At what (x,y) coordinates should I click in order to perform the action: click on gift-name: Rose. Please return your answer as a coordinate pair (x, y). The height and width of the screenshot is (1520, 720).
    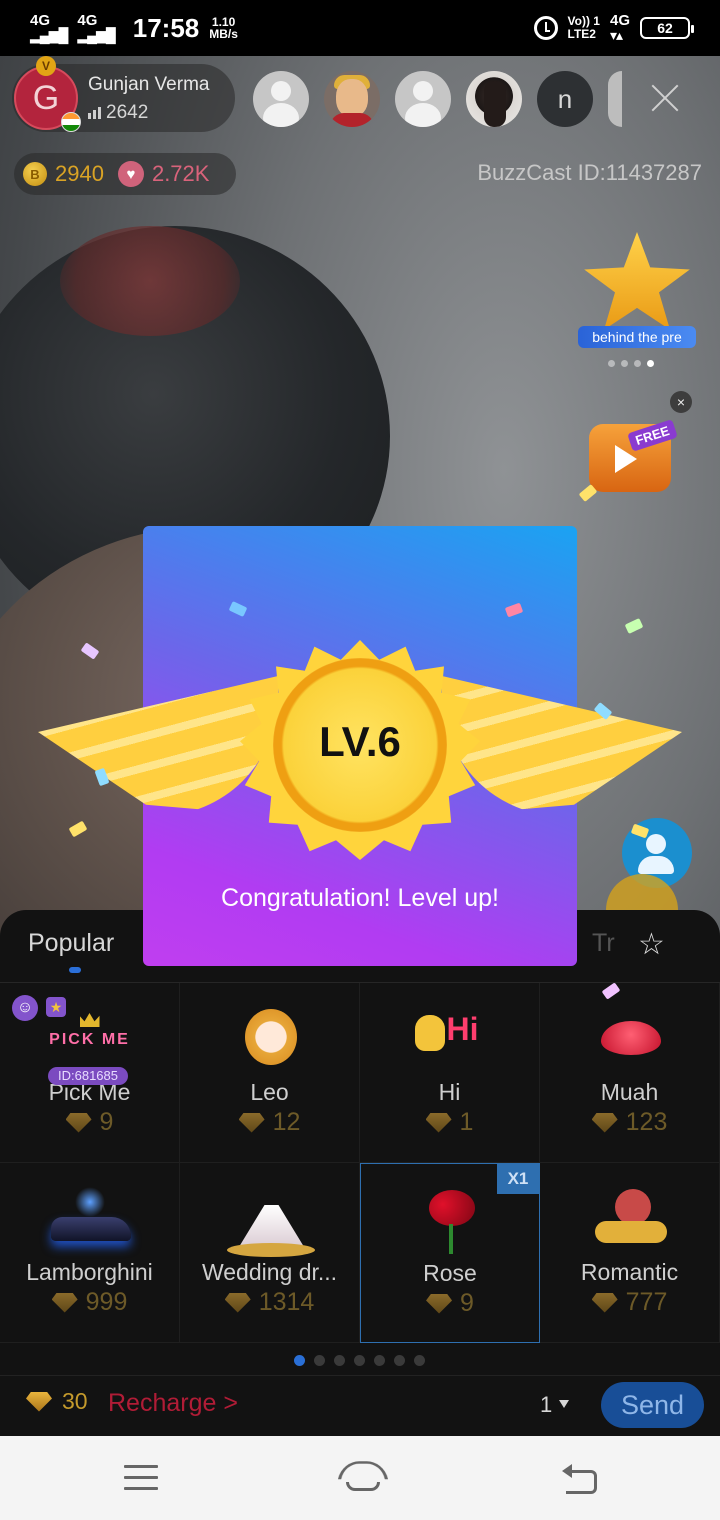
    Looking at the image, I should click on (450, 1273).